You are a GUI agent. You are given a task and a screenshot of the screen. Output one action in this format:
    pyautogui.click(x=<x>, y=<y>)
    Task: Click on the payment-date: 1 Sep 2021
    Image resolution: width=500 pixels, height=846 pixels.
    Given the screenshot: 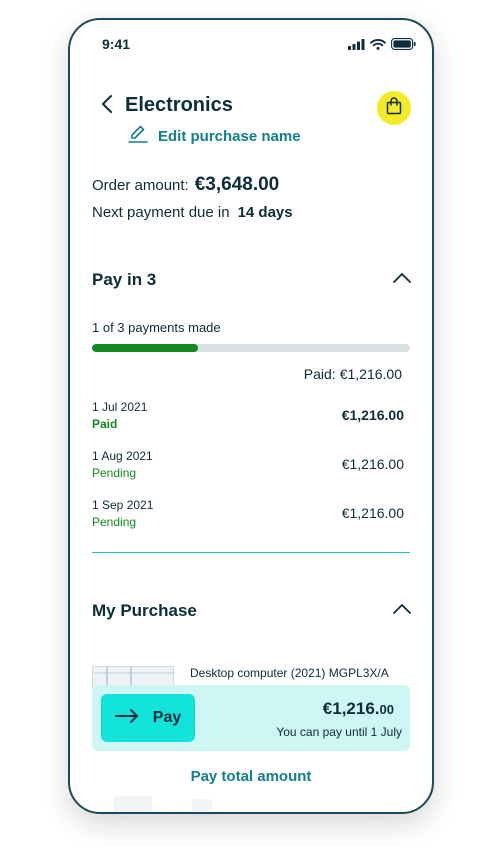 What is the action you would take?
    pyautogui.click(x=123, y=505)
    